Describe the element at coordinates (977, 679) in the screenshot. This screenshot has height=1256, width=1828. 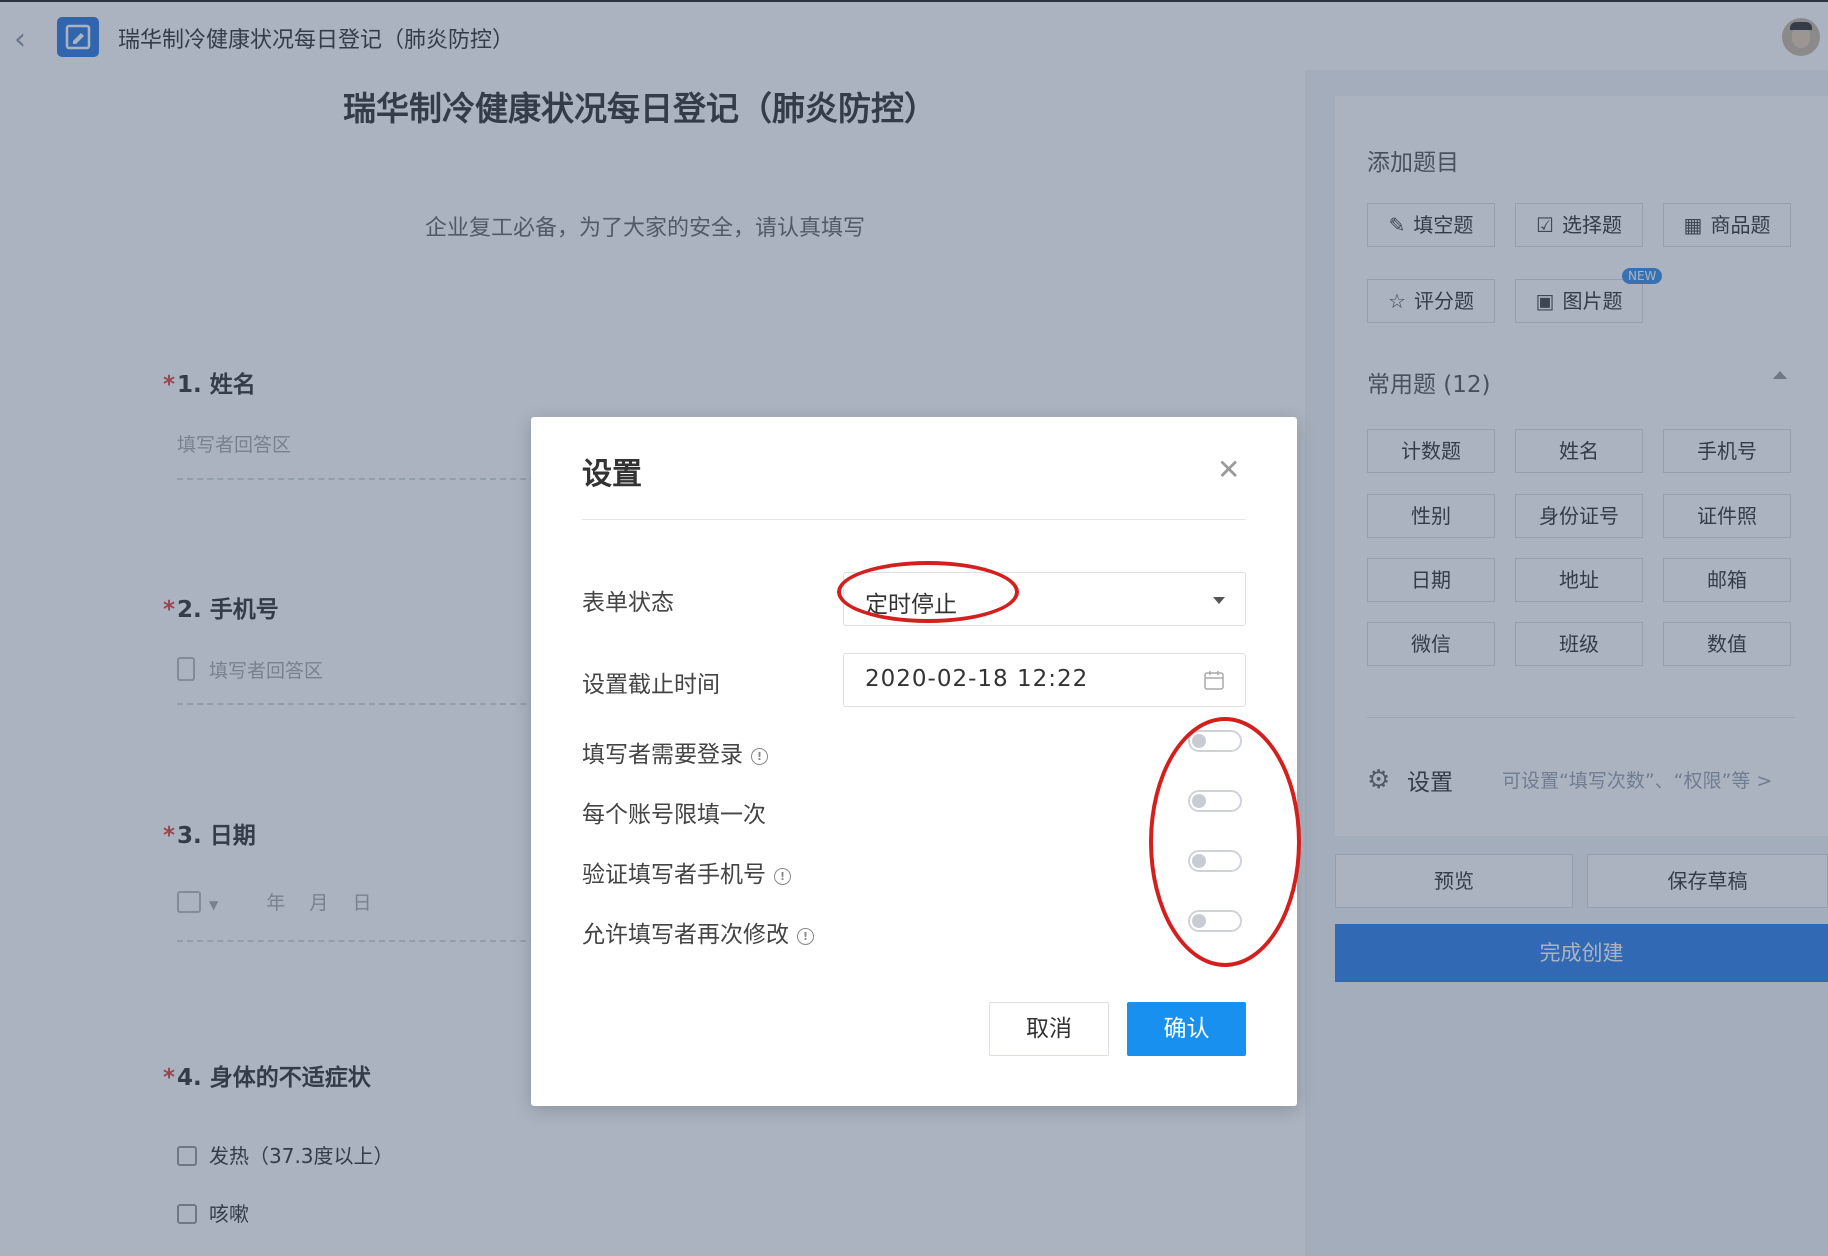
I see `deadline-value: 2020-02-18 12:22` at that location.